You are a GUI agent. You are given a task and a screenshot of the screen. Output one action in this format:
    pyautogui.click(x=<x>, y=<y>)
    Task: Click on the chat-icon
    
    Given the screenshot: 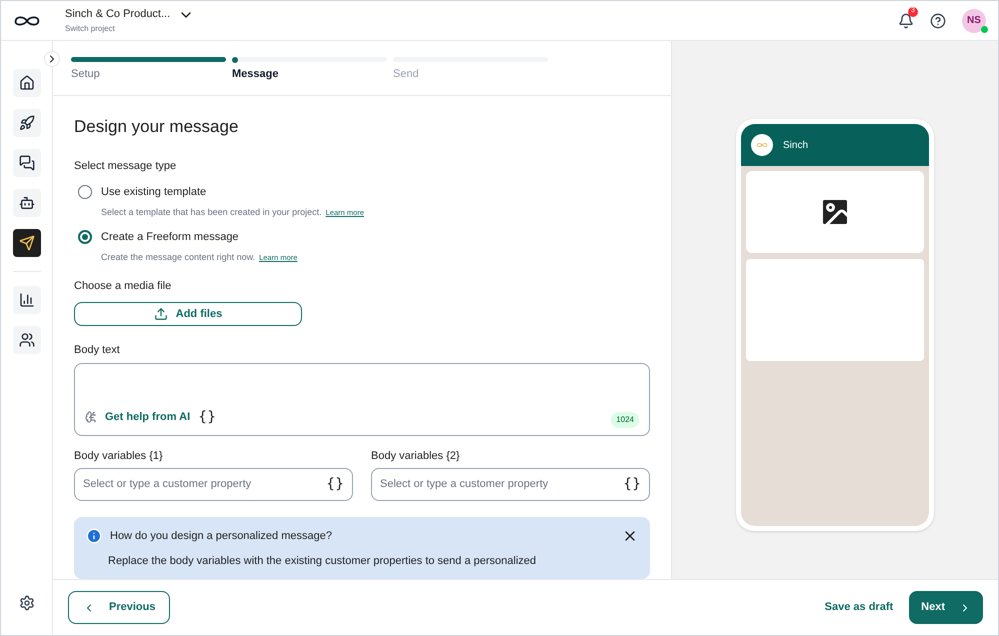 What is the action you would take?
    pyautogui.click(x=26, y=163)
    